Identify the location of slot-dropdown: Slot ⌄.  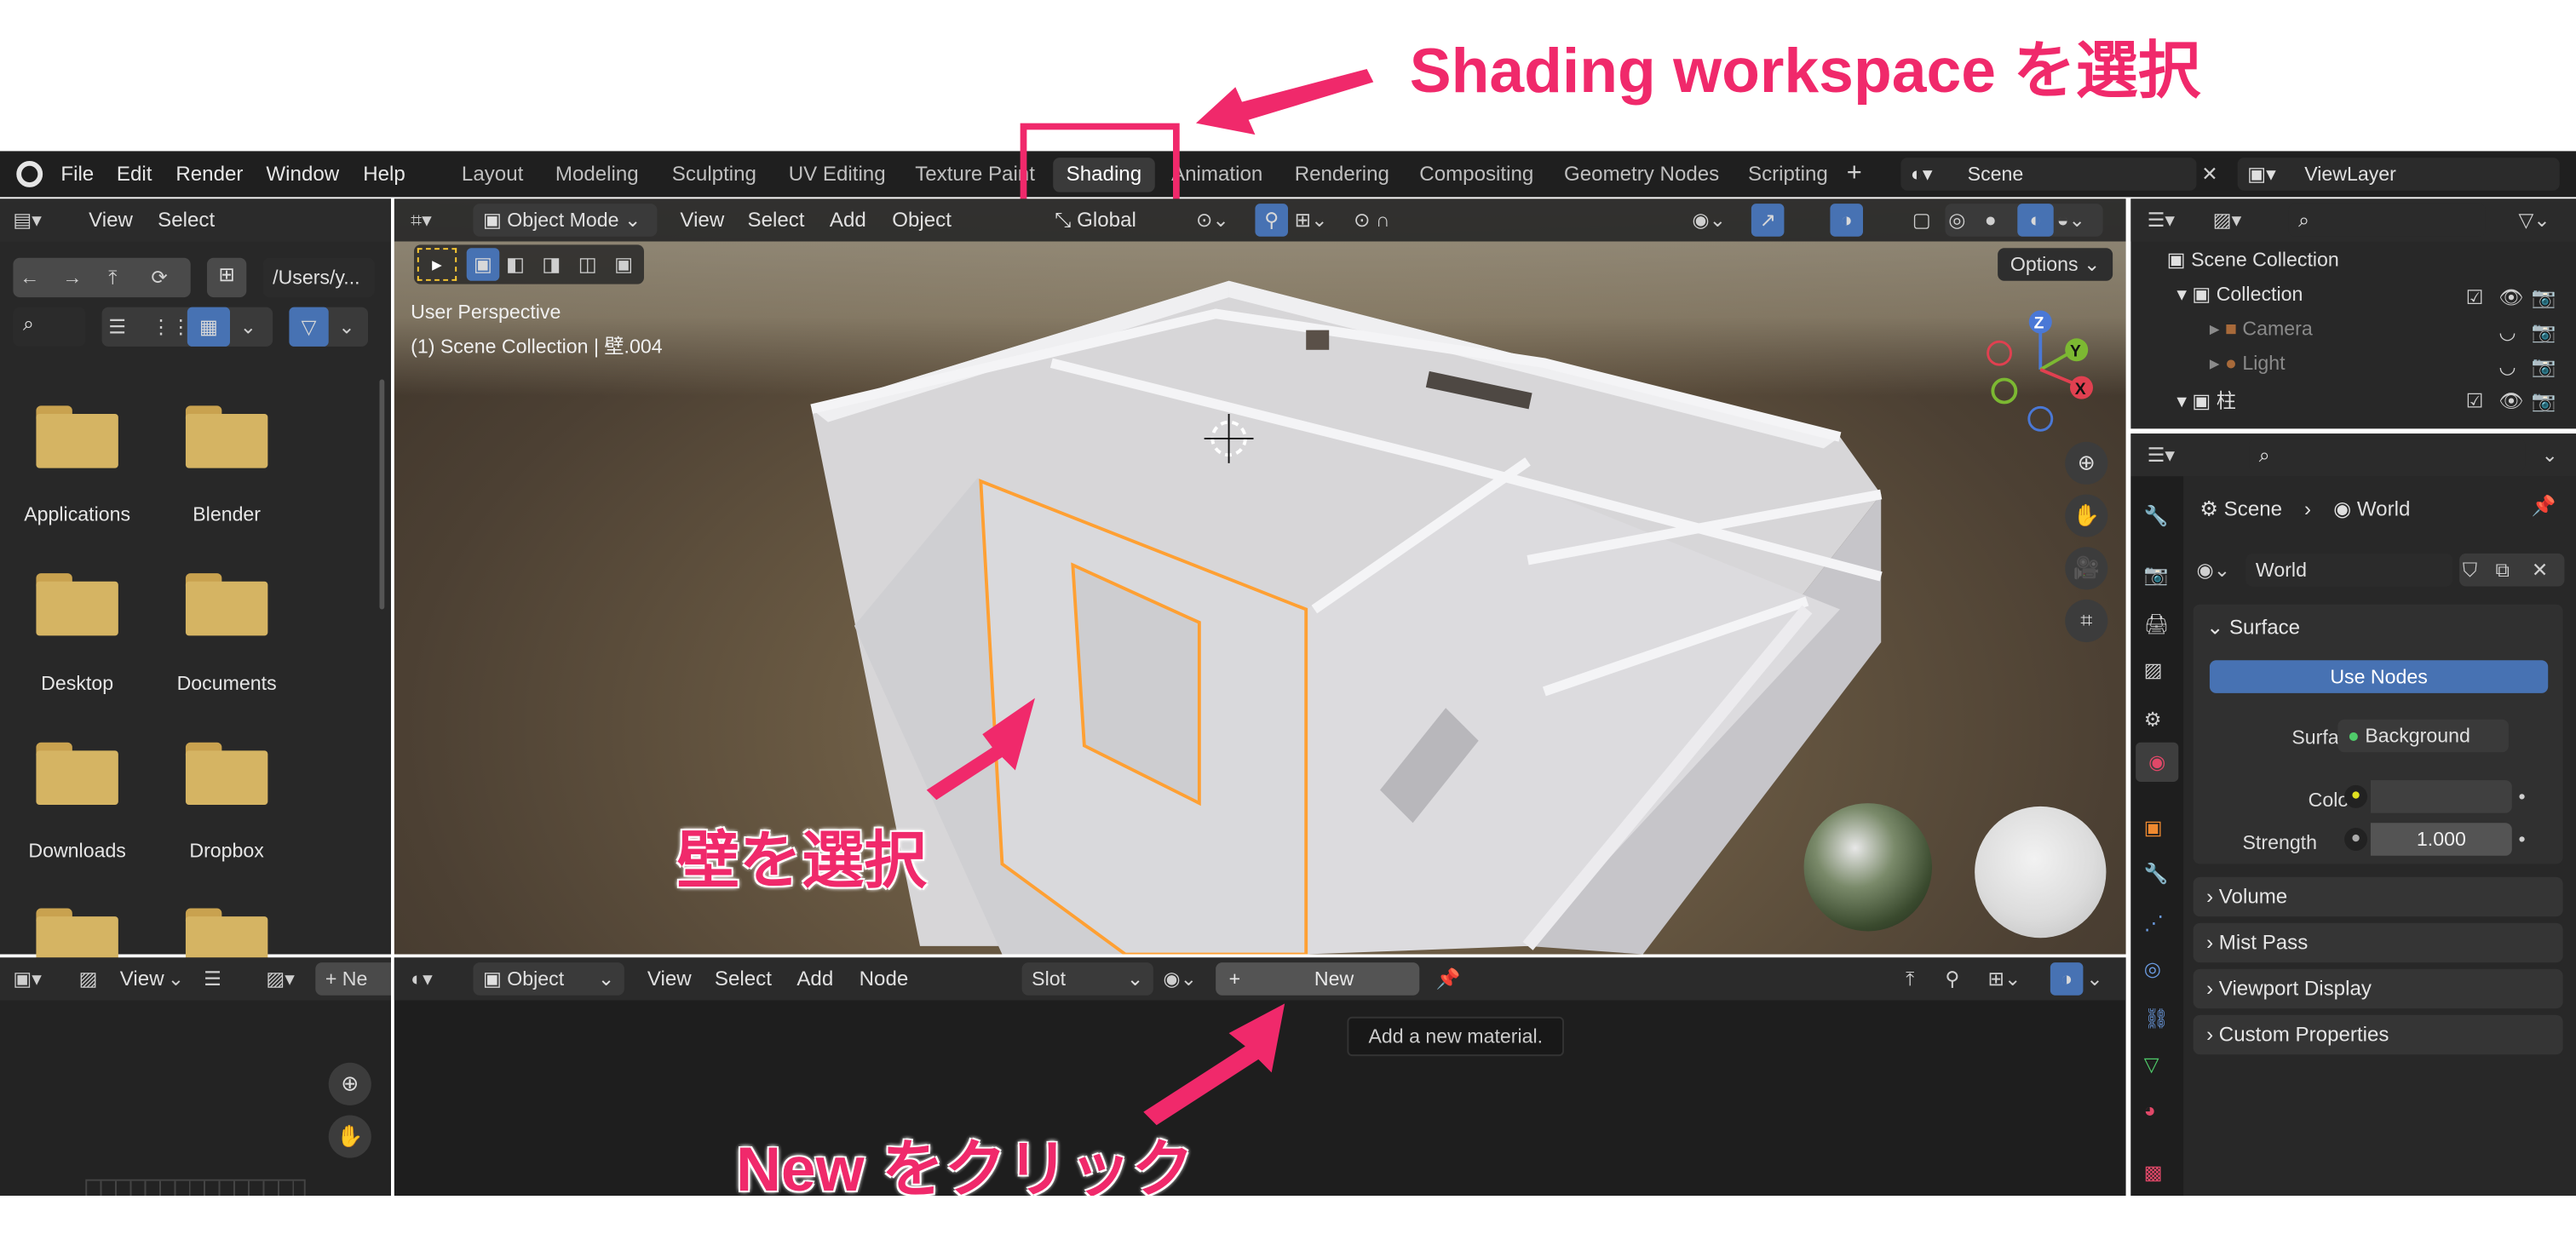
(1087, 979).